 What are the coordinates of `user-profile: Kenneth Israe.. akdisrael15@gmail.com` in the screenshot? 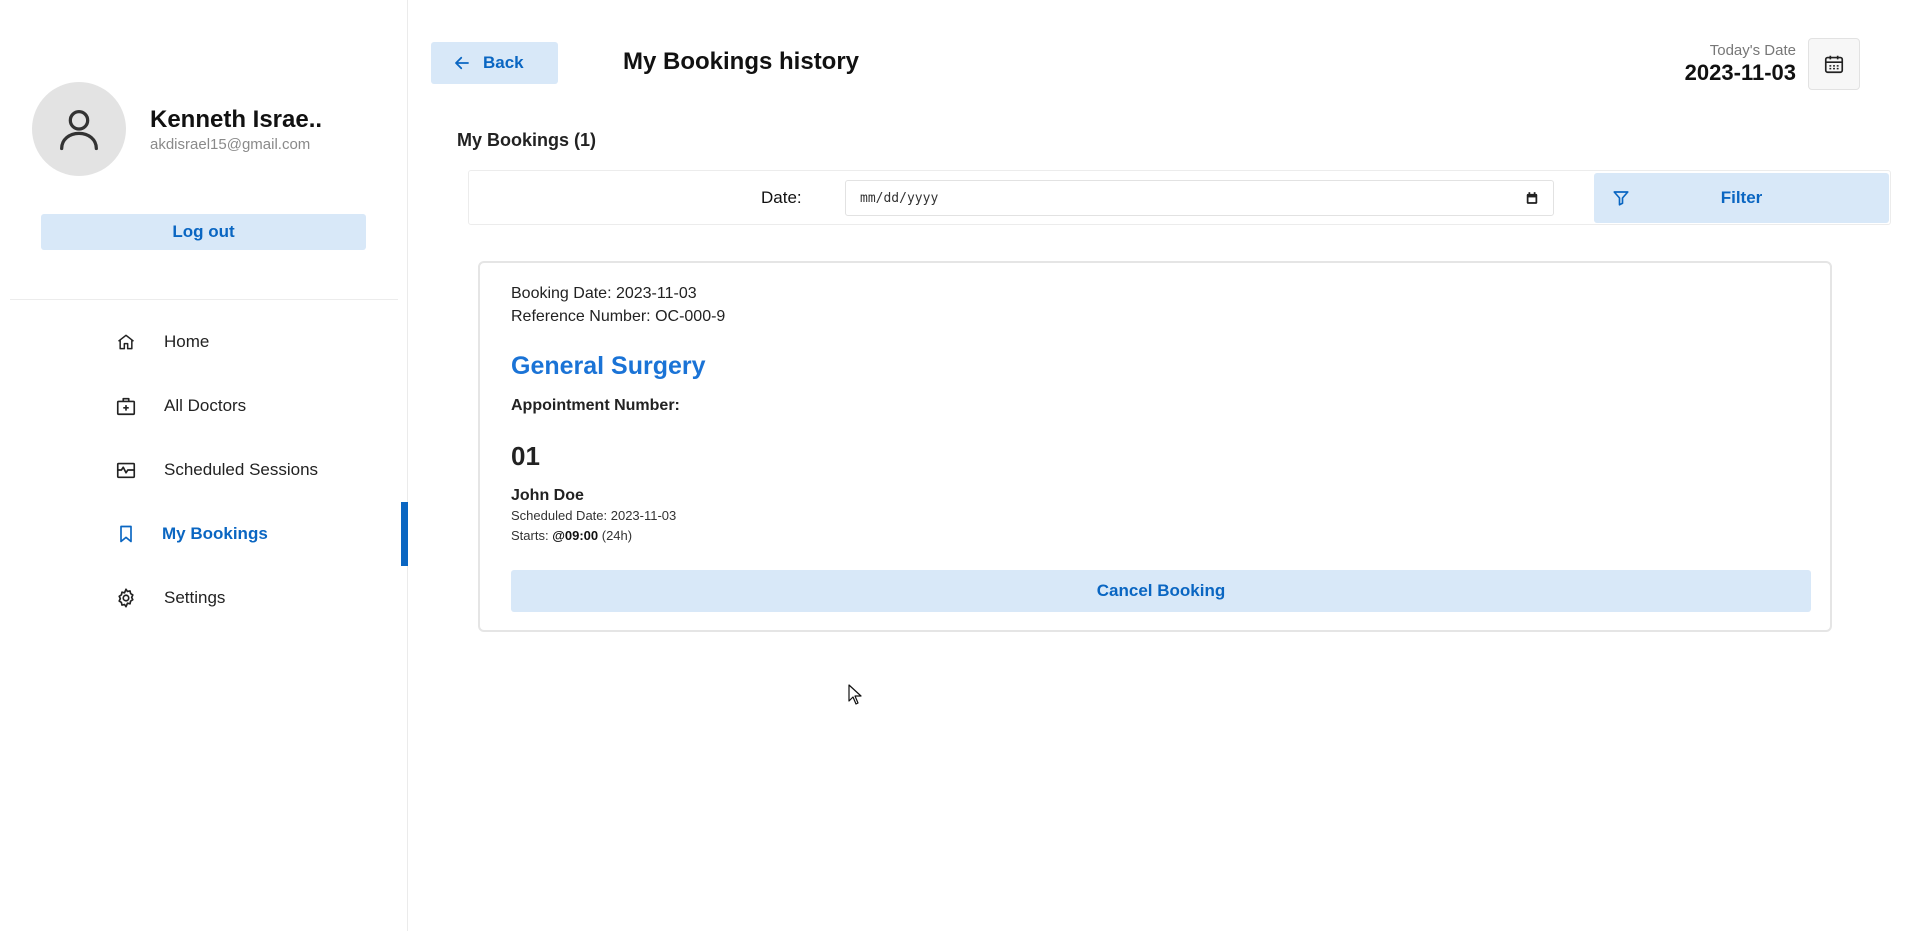 It's located at (177, 129).